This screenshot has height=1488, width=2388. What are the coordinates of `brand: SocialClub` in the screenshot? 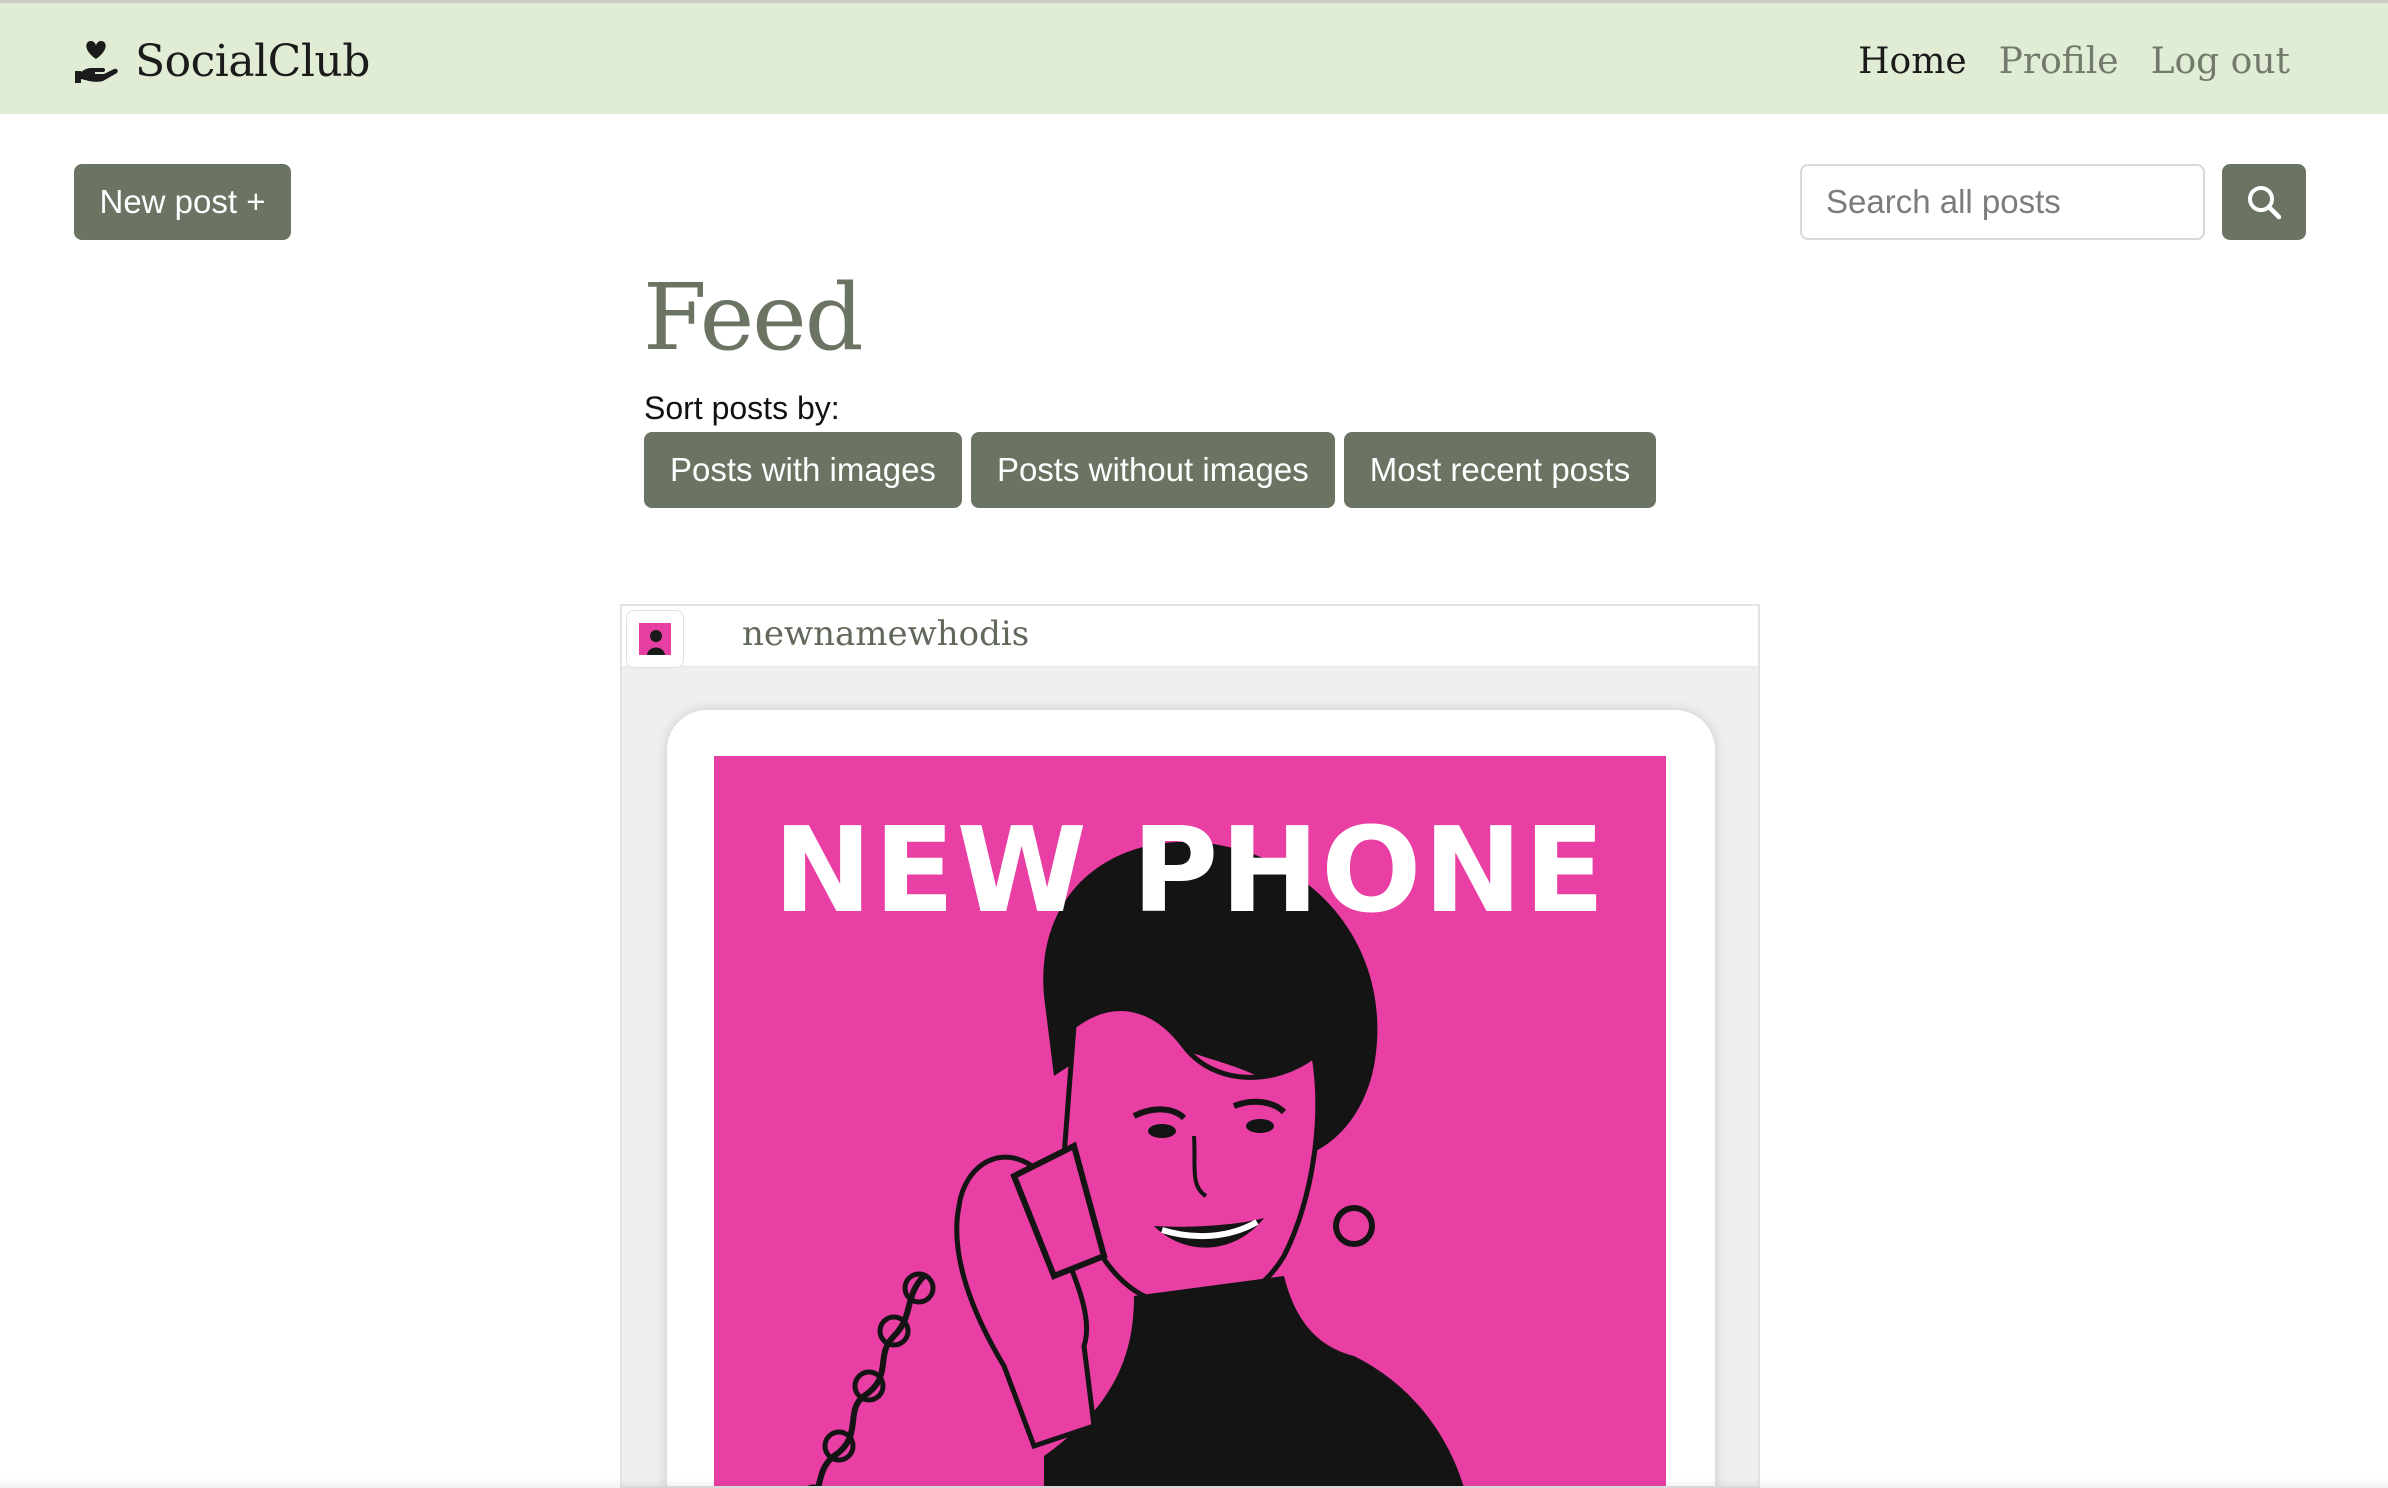 It's located at (221, 61).